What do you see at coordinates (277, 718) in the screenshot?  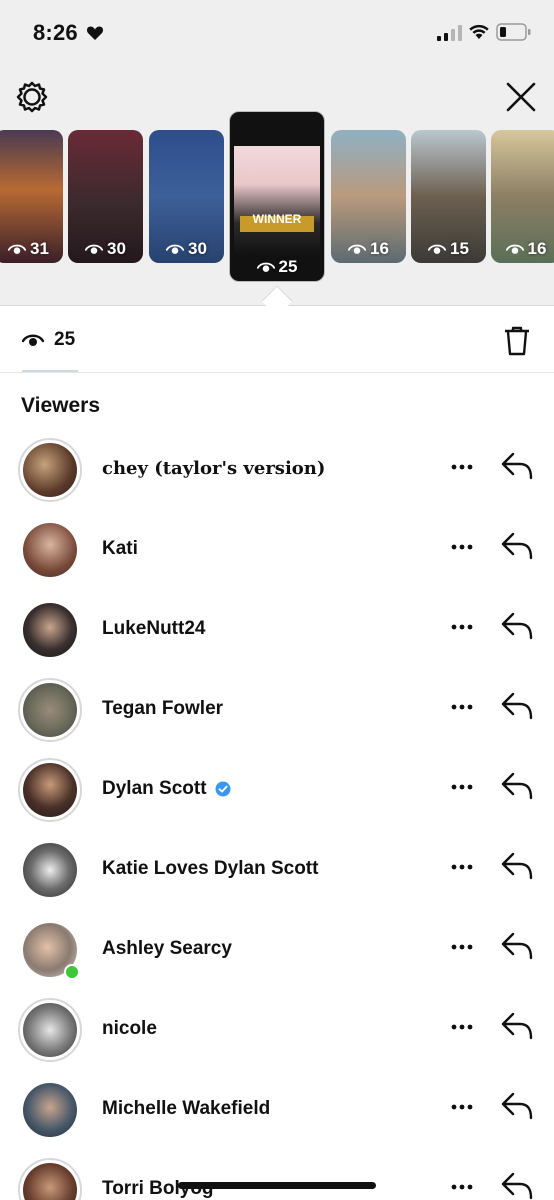 I see `viewer-row: Tegan Fowler` at bounding box center [277, 718].